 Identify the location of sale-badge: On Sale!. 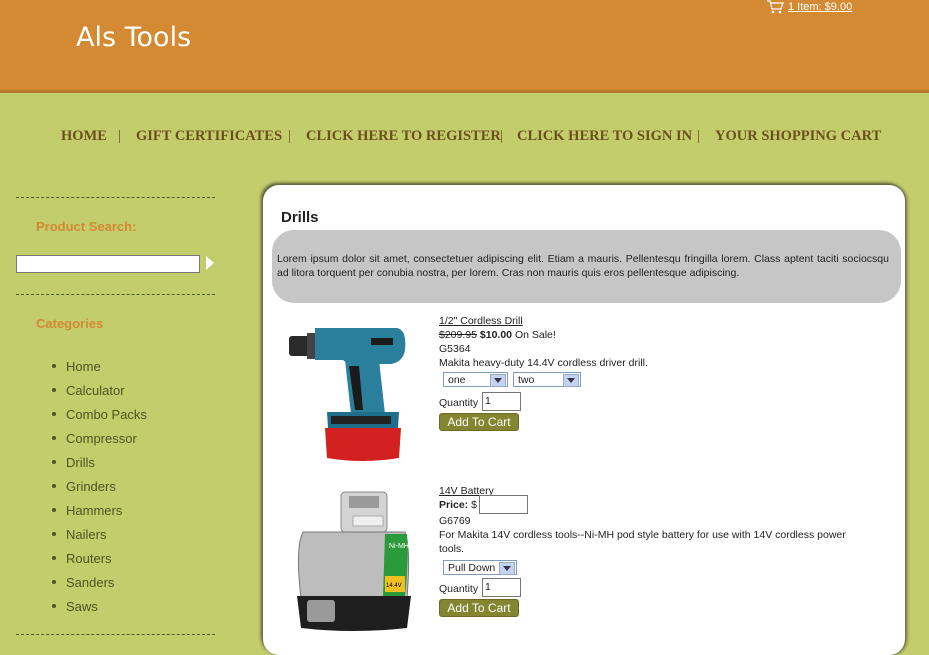
(535, 335).